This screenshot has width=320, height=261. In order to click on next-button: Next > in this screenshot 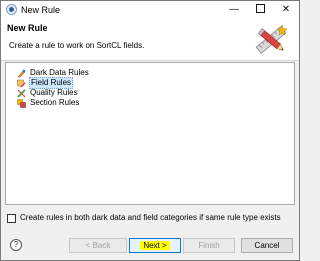, I will do `click(155, 245)`.